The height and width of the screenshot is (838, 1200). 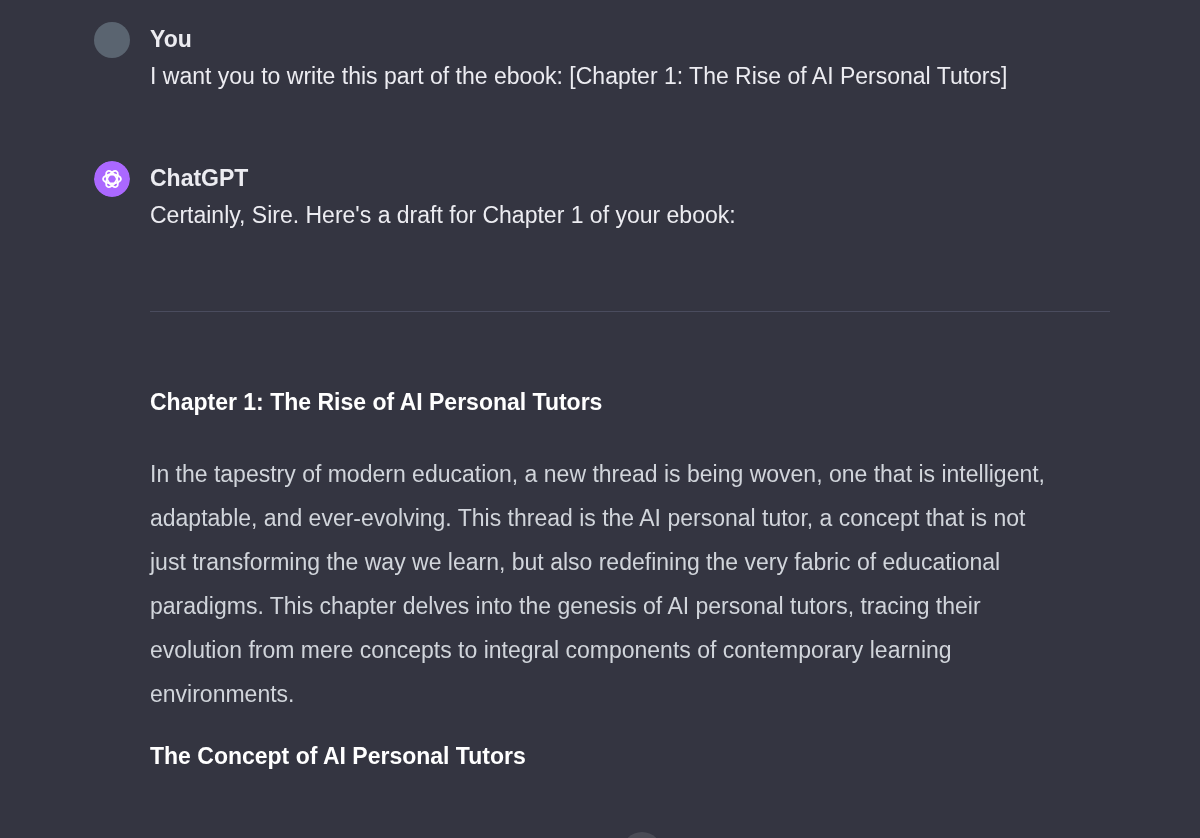 I want to click on user-avatar, so click(x=112, y=40).